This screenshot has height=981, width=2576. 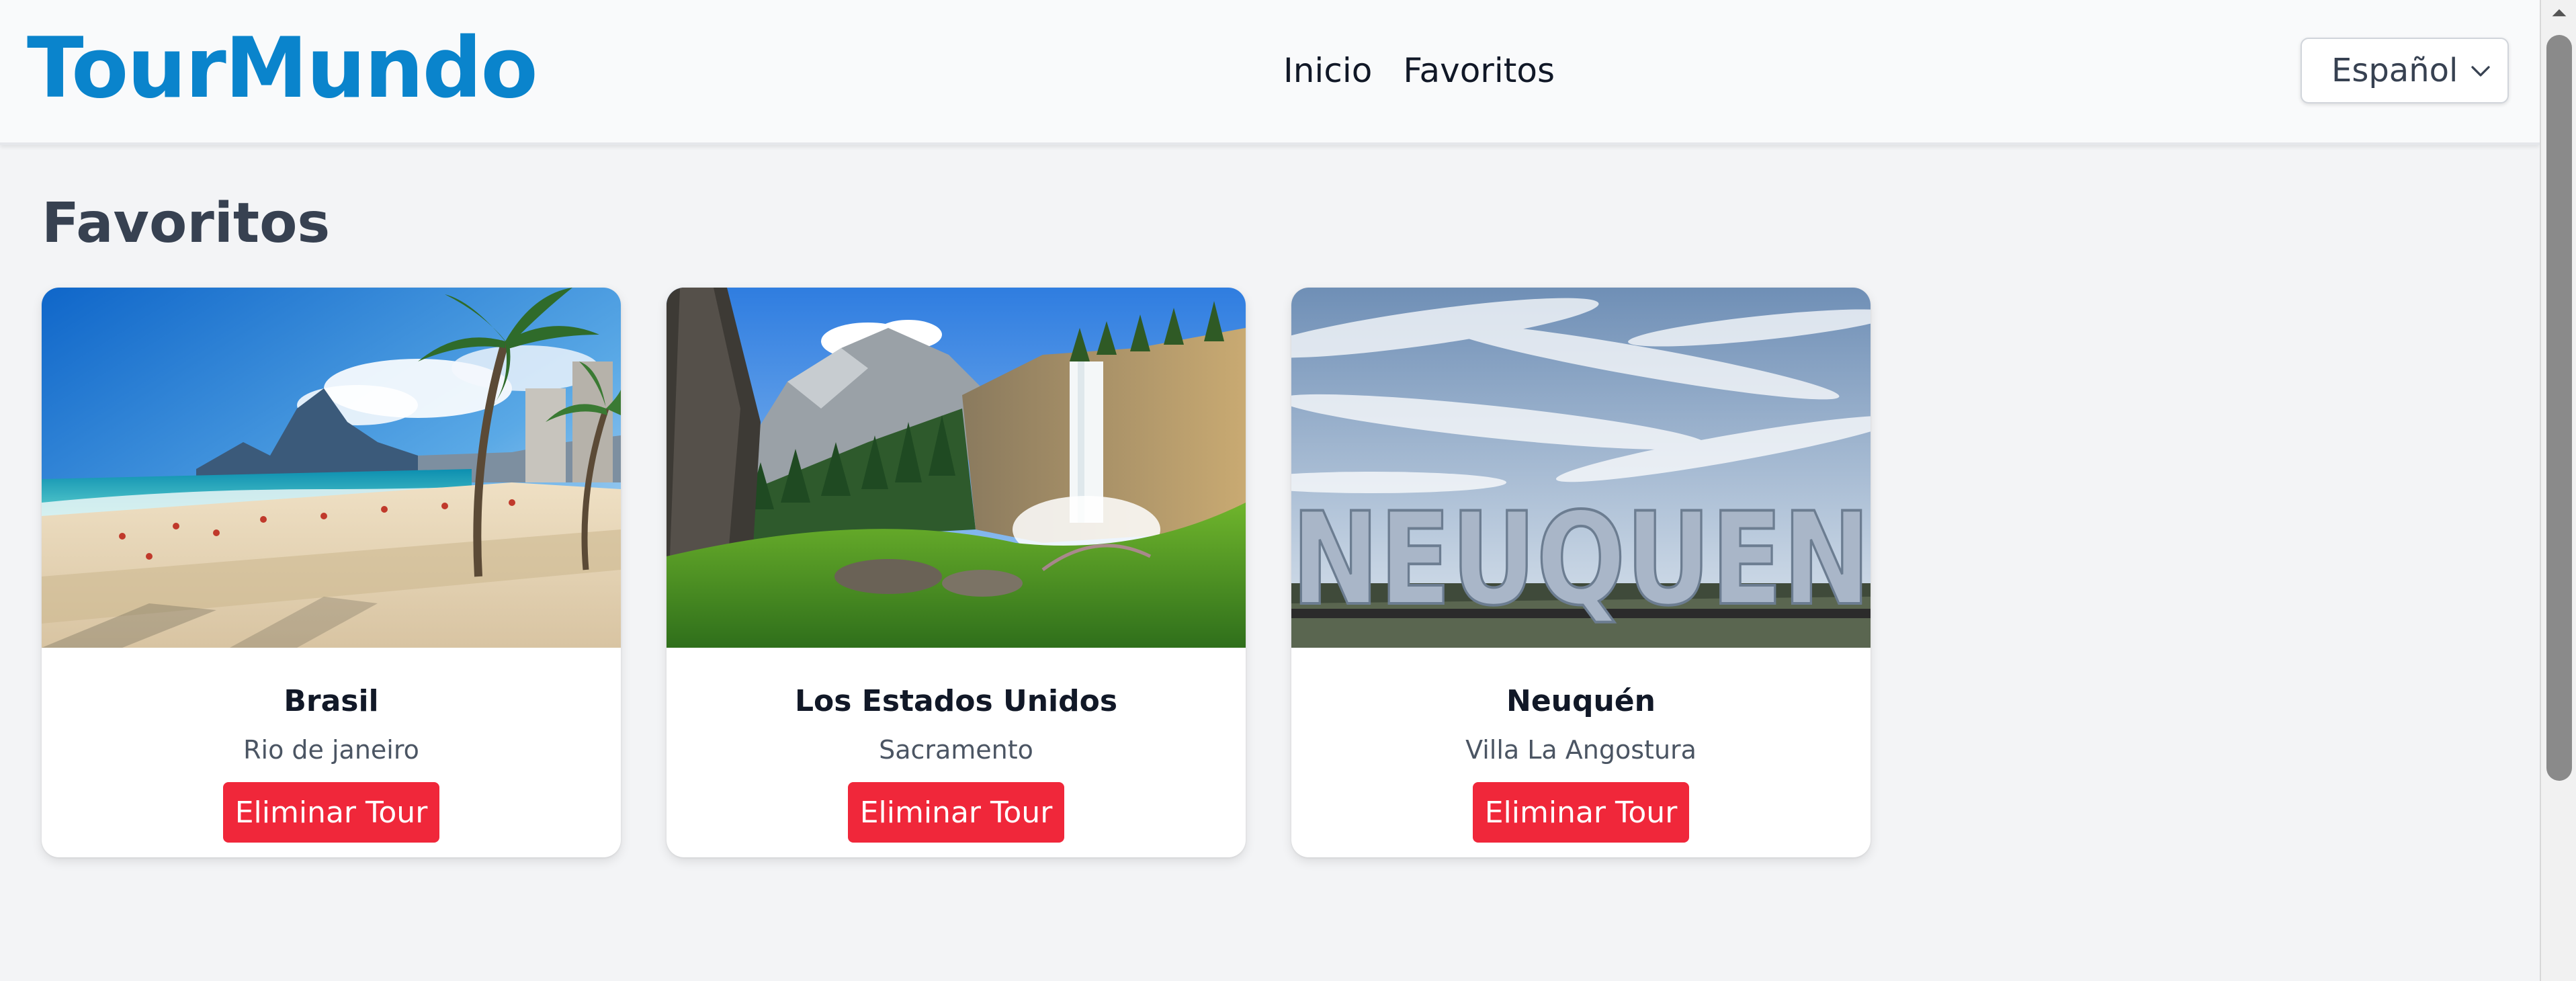 I want to click on card-title: Los Estados Unidos, so click(x=956, y=701).